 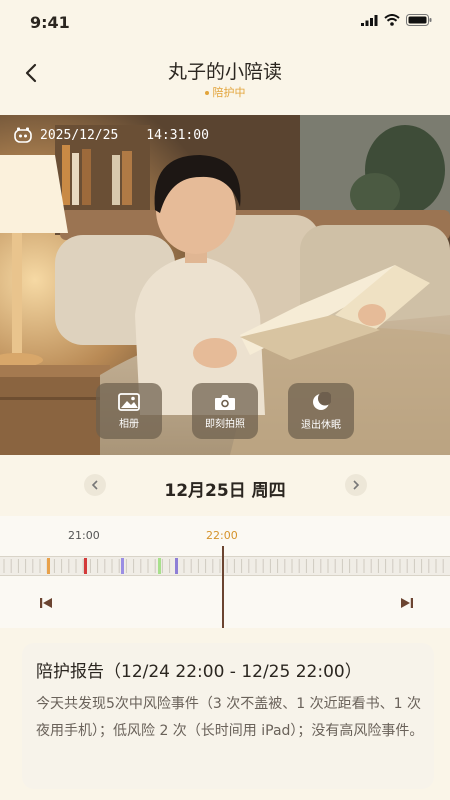 What do you see at coordinates (419, 20) in the screenshot?
I see `battery-icon` at bounding box center [419, 20].